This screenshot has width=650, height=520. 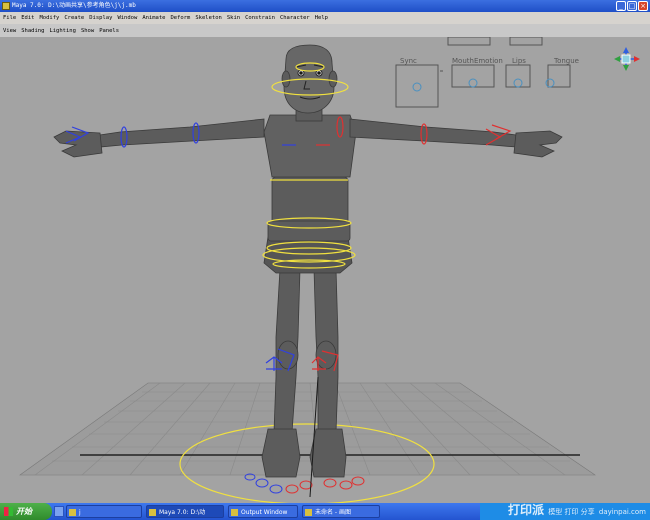 I want to click on start-label: 开始, so click(x=24, y=511).